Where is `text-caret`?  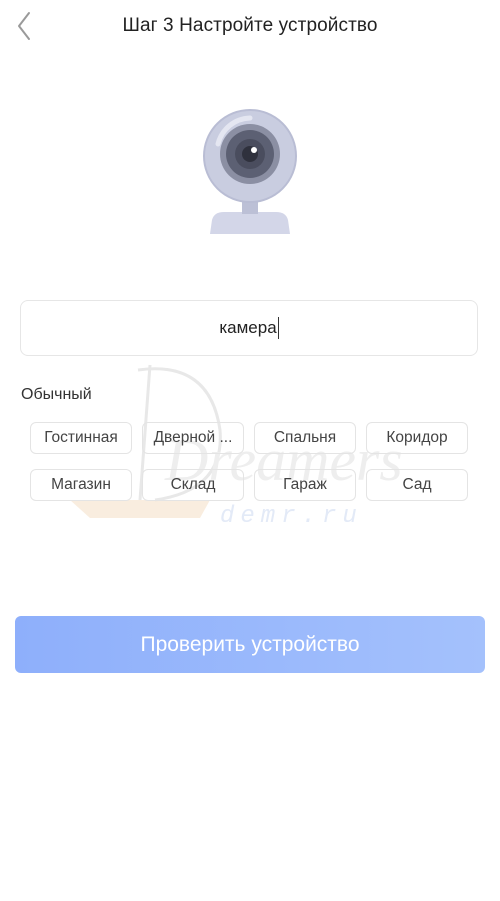 text-caret is located at coordinates (278, 328).